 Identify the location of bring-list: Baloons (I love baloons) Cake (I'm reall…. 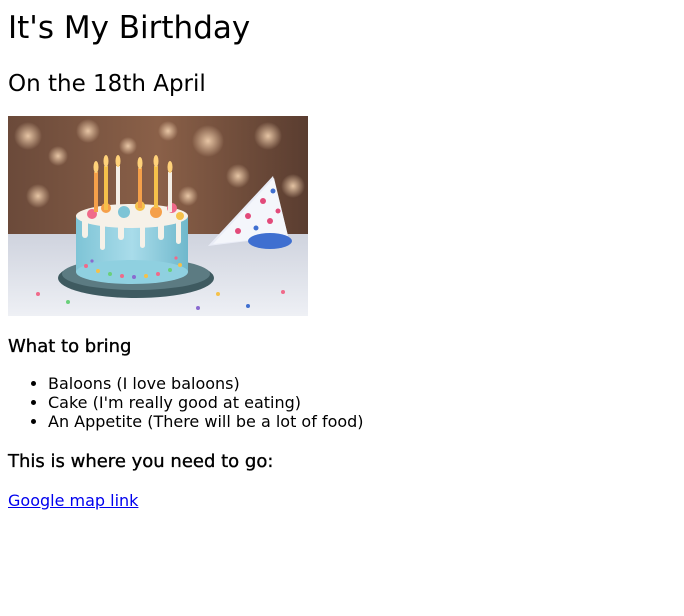
(342, 402).